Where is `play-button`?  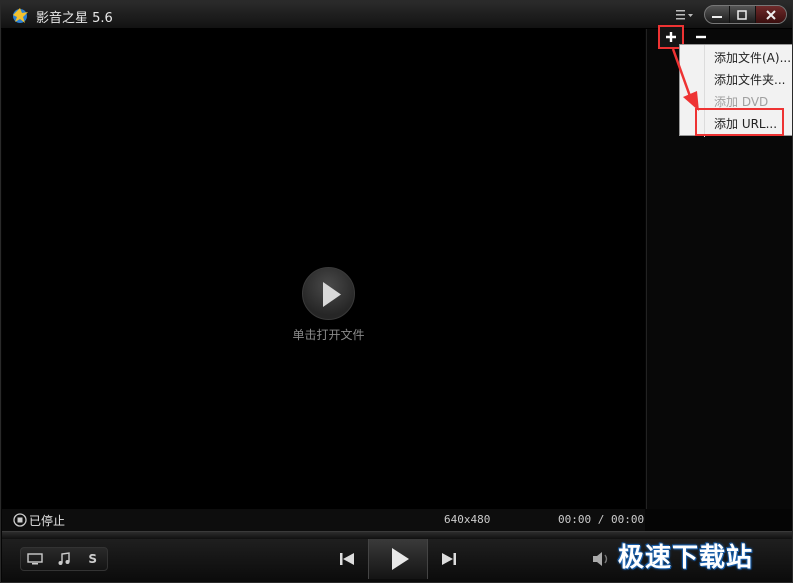 play-button is located at coordinates (398, 559).